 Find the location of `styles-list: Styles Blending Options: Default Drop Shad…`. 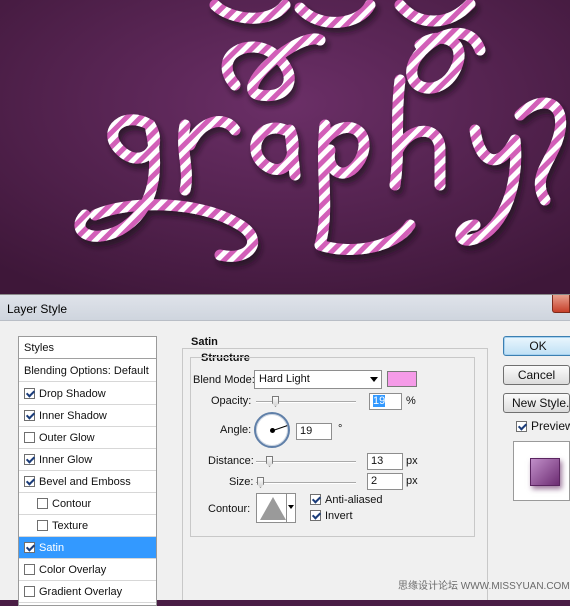

styles-list: Styles Blending Options: Default Drop Shad… is located at coordinates (87, 471).